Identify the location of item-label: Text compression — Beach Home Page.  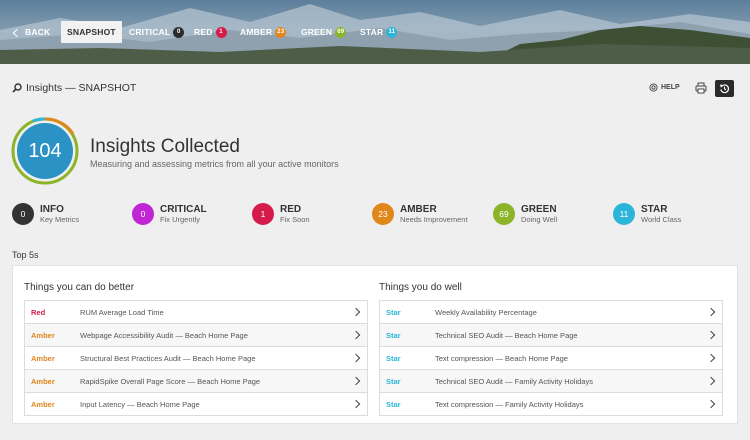
(501, 358).